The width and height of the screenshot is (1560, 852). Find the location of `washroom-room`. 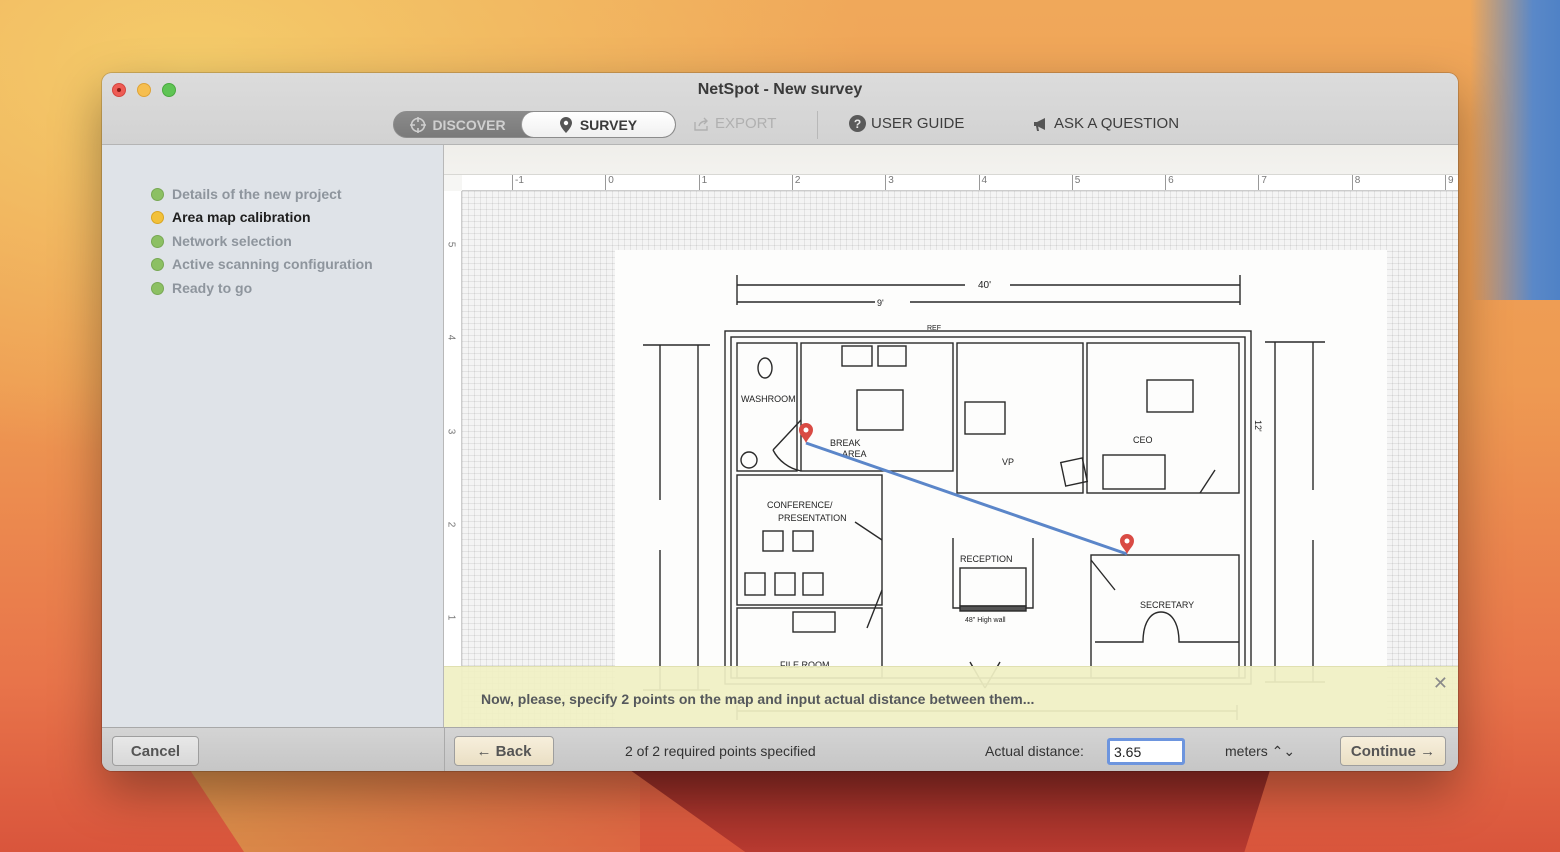

washroom-room is located at coordinates (767, 407).